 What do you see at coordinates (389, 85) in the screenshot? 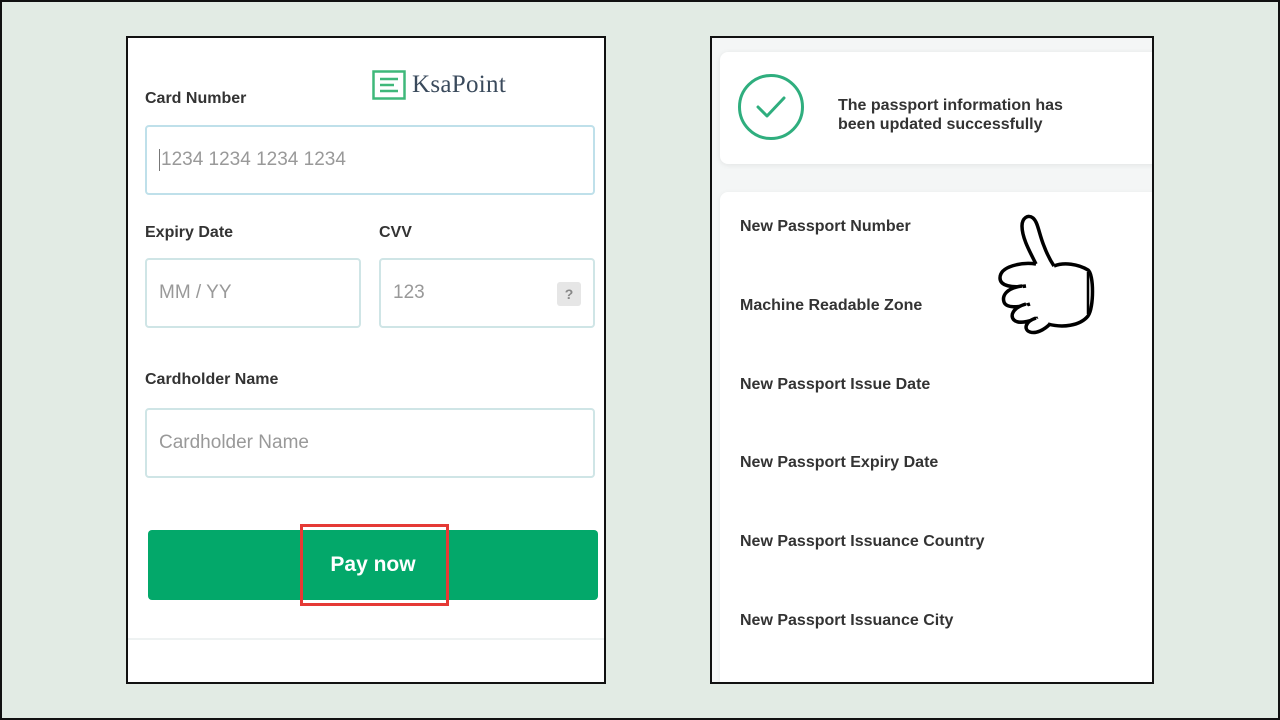
I see `list-document-icon` at bounding box center [389, 85].